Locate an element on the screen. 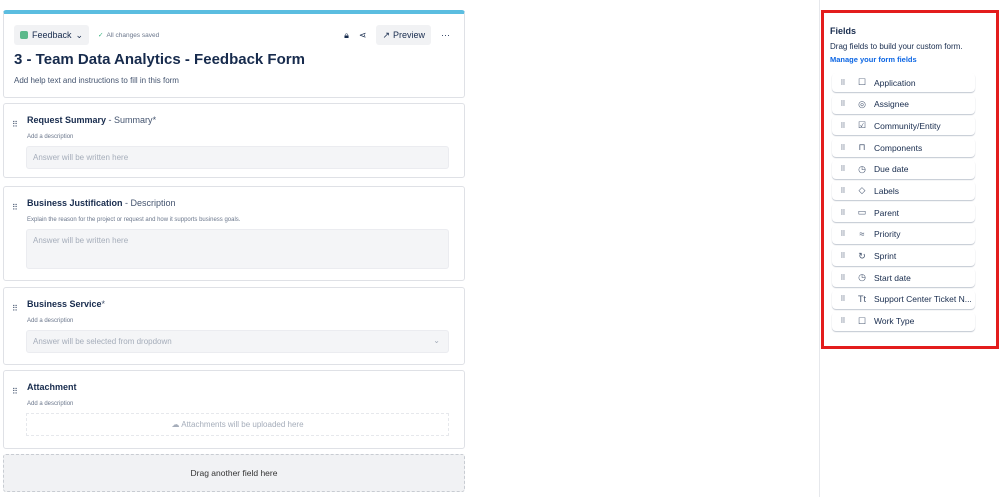  answer-input: Answer will be written here is located at coordinates (237, 157).